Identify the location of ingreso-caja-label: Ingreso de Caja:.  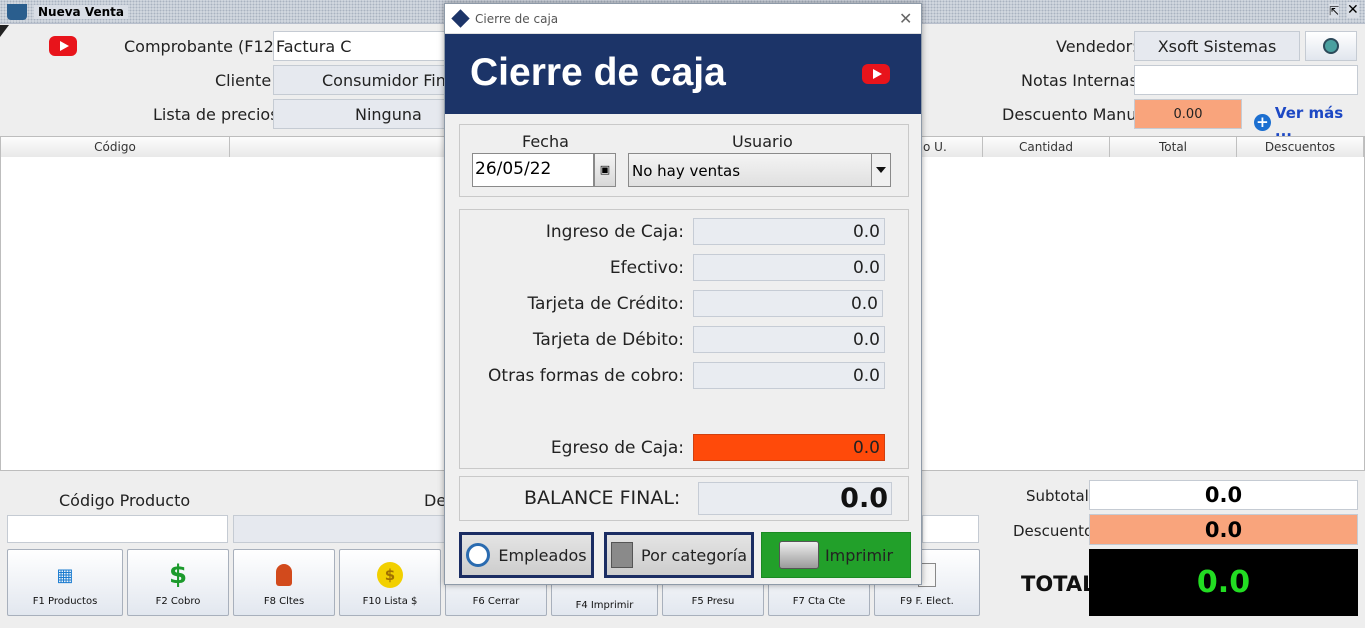
(614, 232).